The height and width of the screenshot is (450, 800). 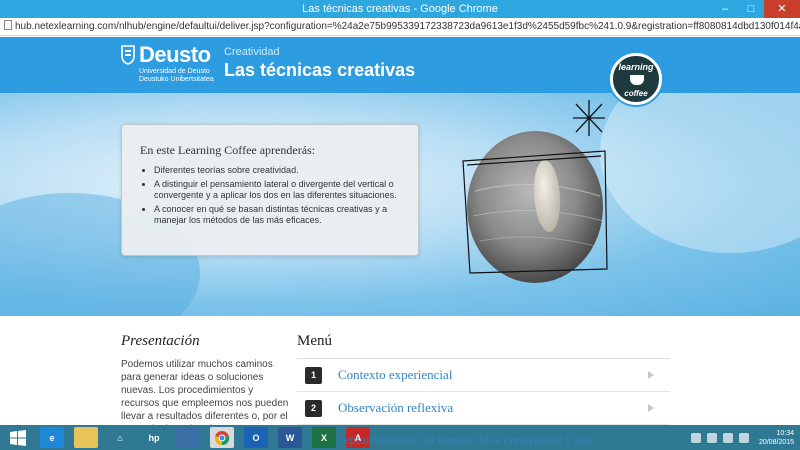 What do you see at coordinates (154, 437) in the screenshot?
I see `taskbar-app-hp-icon: hp` at bounding box center [154, 437].